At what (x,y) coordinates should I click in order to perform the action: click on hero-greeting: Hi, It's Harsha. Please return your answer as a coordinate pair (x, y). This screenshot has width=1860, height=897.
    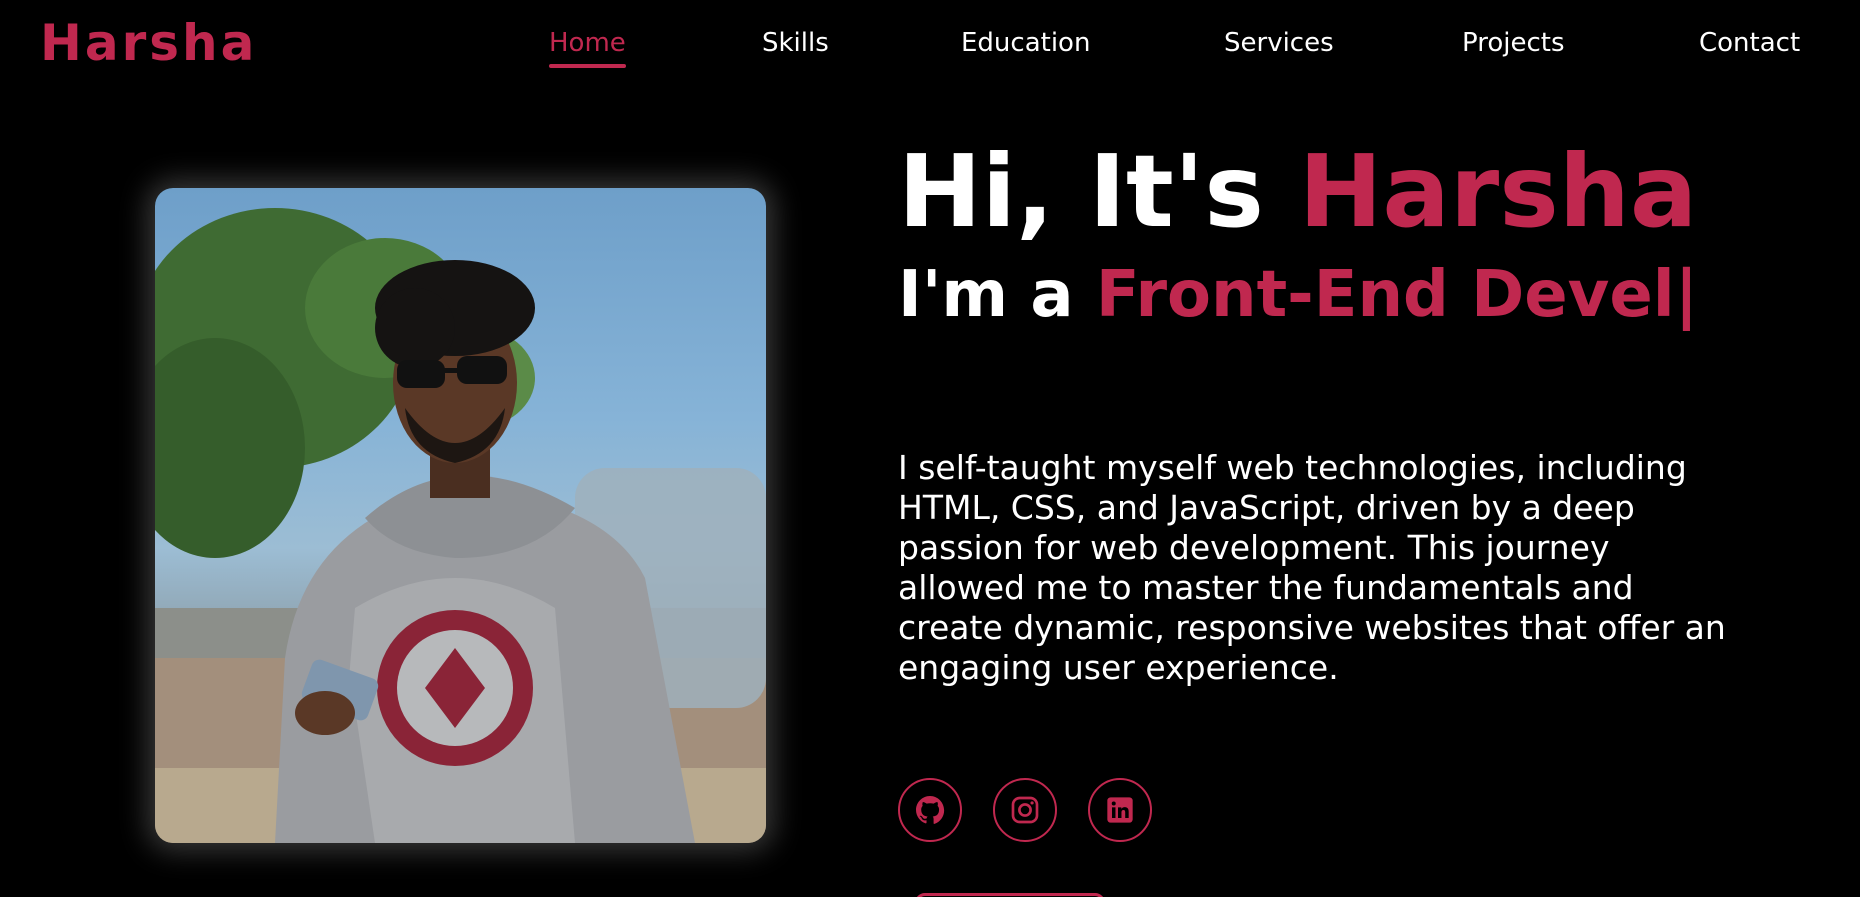
    Looking at the image, I should click on (1297, 192).